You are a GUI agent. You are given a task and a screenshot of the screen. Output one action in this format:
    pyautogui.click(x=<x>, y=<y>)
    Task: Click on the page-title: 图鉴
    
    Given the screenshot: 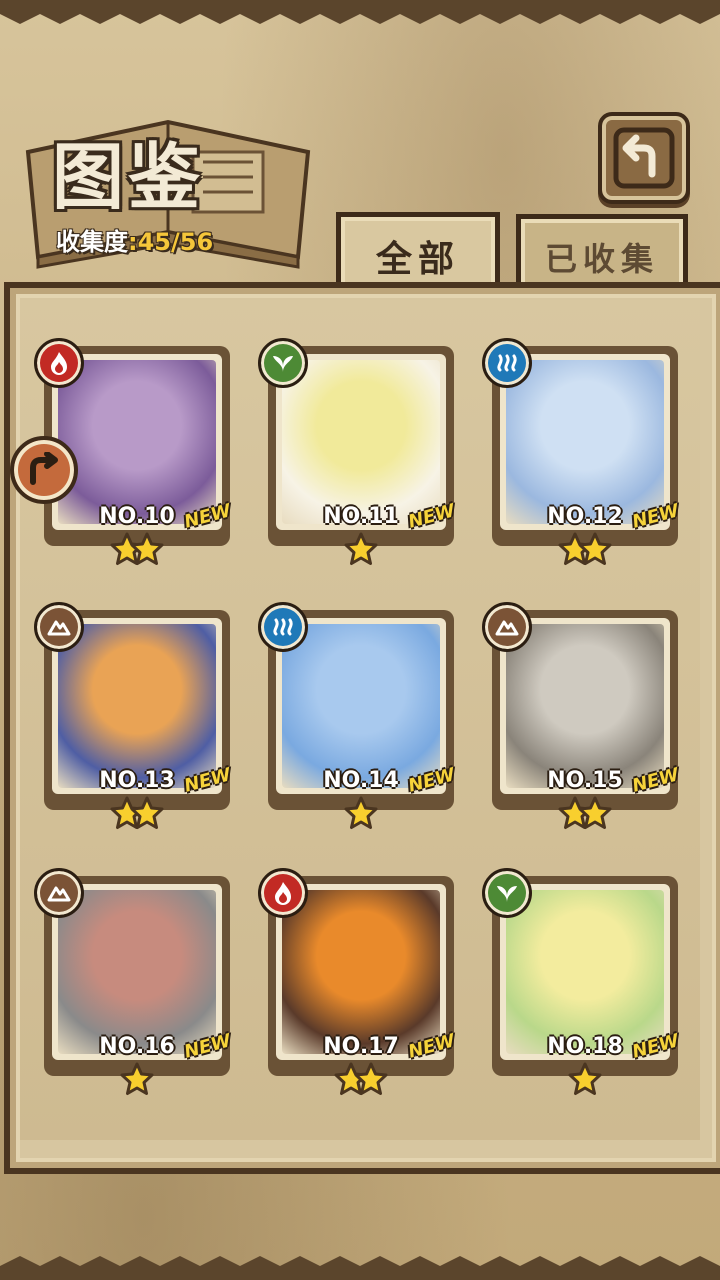 What is the action you would take?
    pyautogui.click(x=128, y=177)
    